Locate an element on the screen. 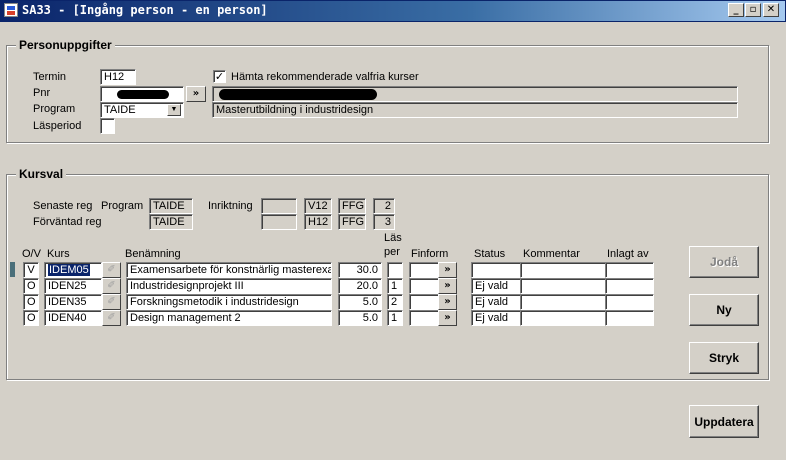 This screenshot has width=786, height=460. pnr-label: Pnr is located at coordinates (42, 93).